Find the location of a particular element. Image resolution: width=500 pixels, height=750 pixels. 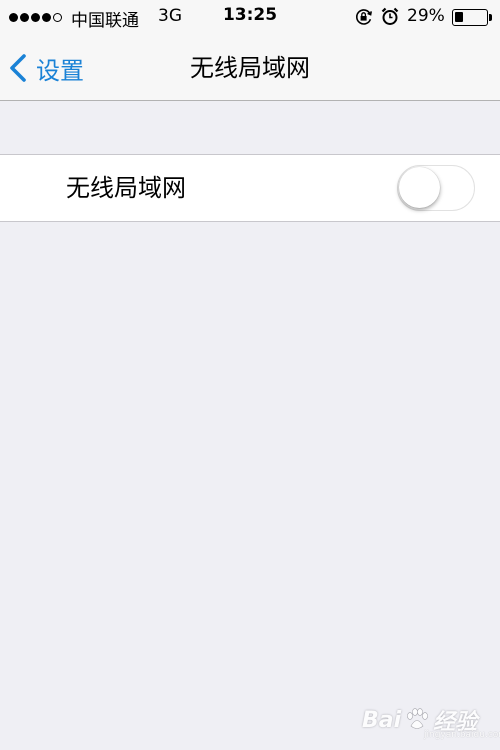

wifi-toggle is located at coordinates (436, 188).